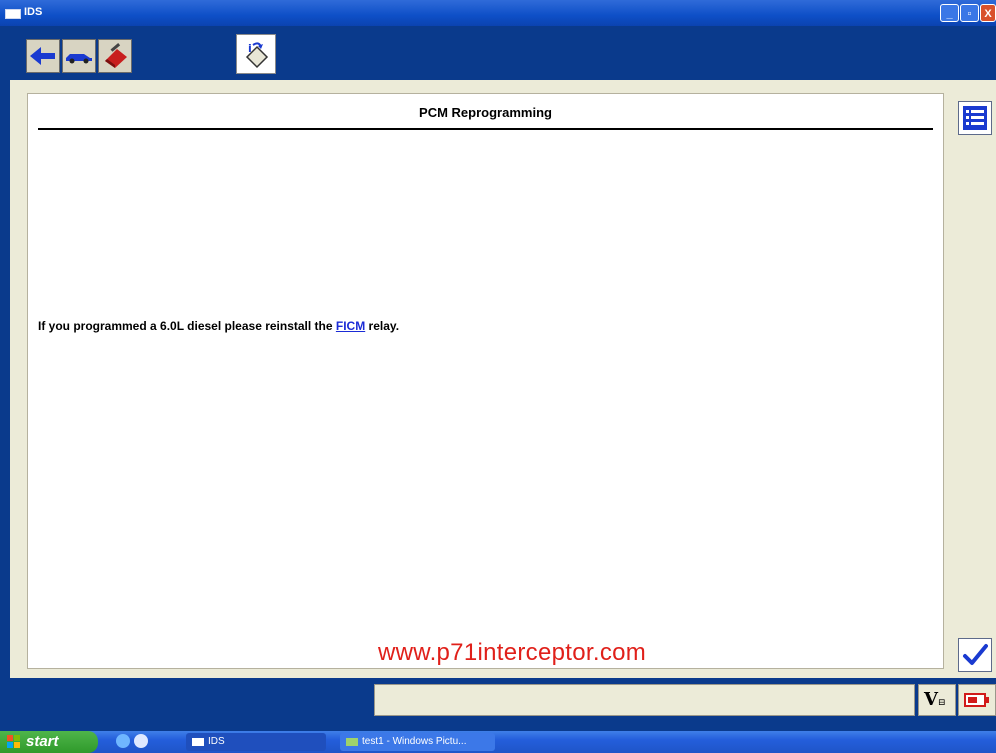 The image size is (996, 753). Describe the element at coordinates (988, 13) in the screenshot. I see `close-button: X` at that location.